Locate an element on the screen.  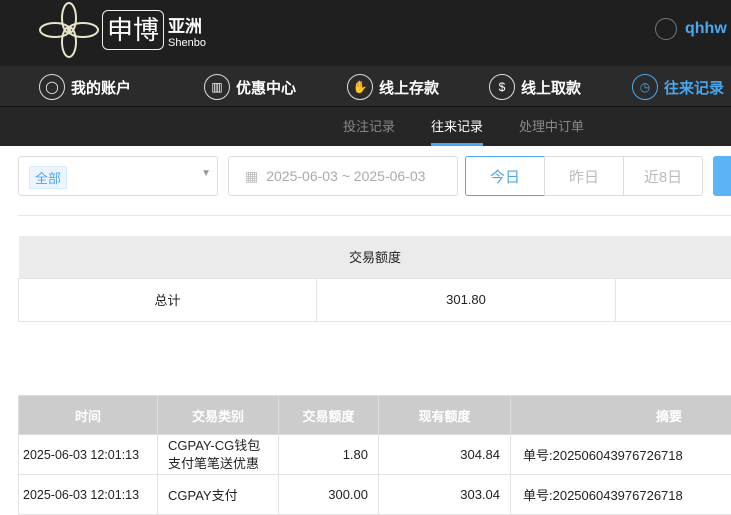
cell-type: CGPAY支付 is located at coordinates (218, 495).